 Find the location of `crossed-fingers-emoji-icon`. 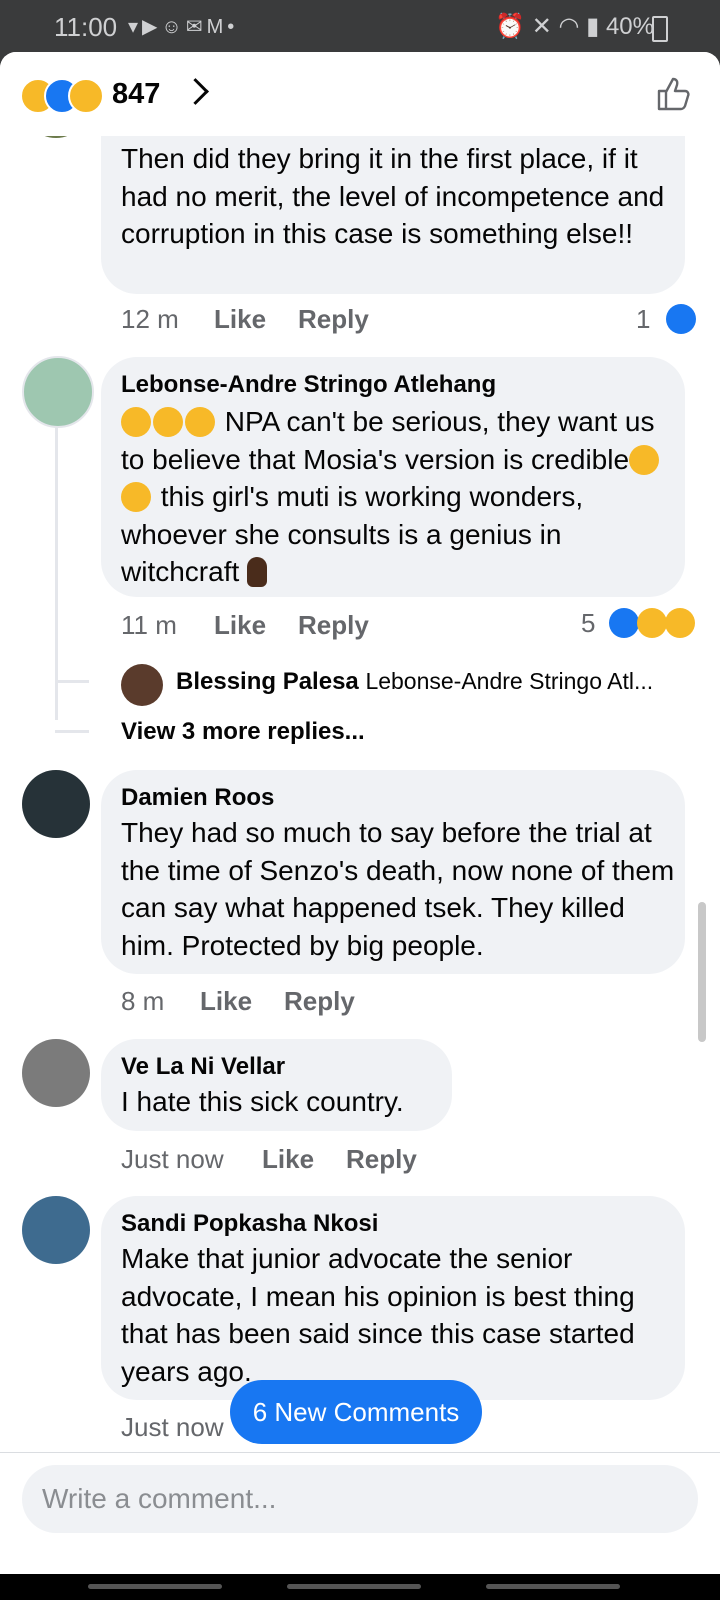

crossed-fingers-emoji-icon is located at coordinates (257, 572).